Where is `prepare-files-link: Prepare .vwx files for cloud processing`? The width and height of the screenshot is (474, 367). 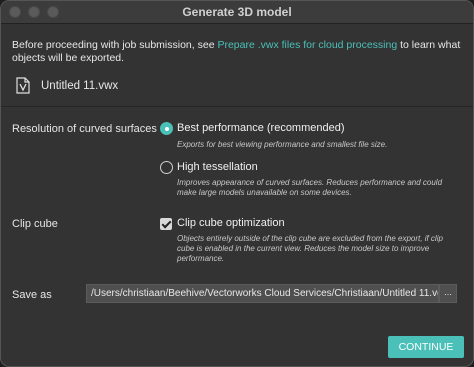
prepare-files-link: Prepare .vwx files for cloud processing is located at coordinates (307, 45).